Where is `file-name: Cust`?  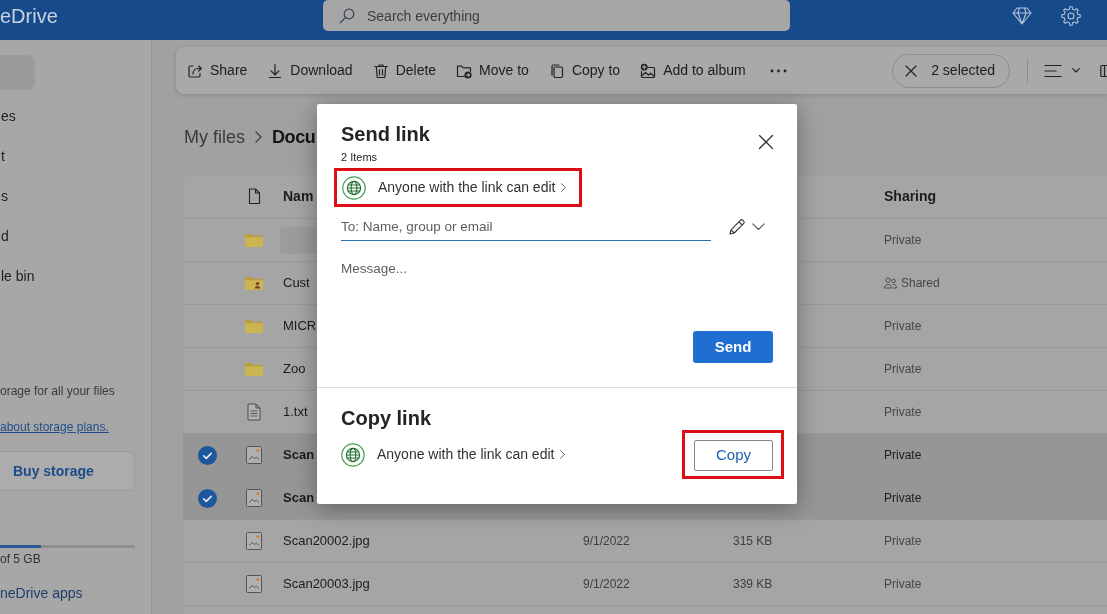 file-name: Cust is located at coordinates (296, 283).